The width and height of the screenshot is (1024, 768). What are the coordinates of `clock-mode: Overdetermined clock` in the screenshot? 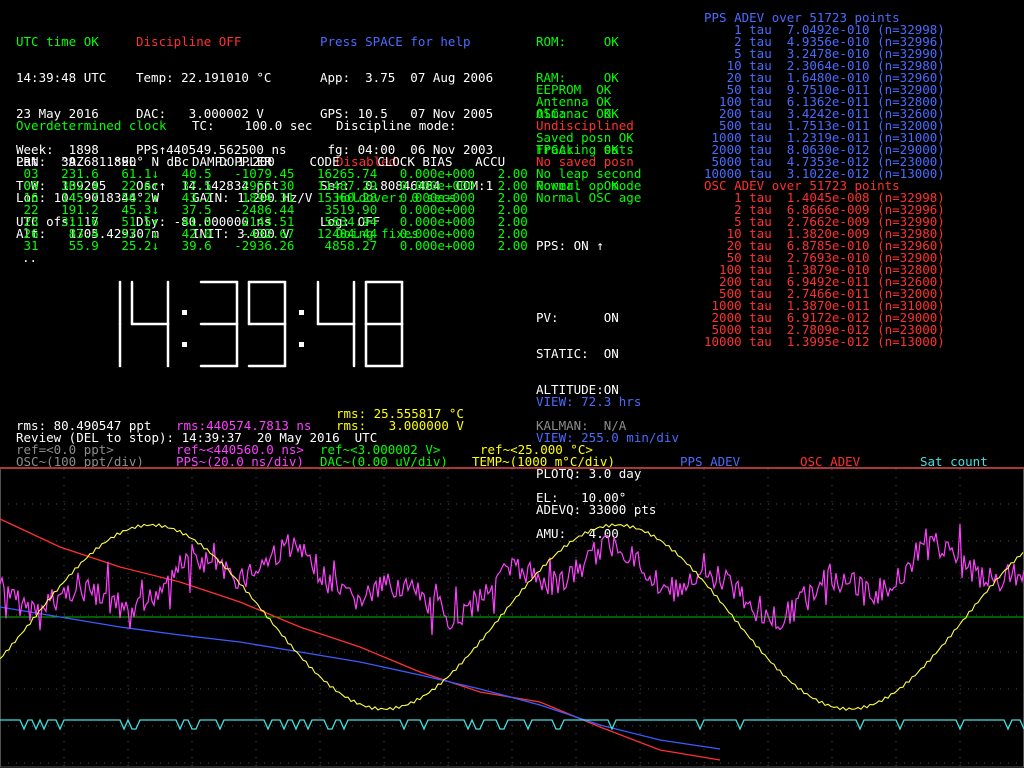 It's located at (91, 125).